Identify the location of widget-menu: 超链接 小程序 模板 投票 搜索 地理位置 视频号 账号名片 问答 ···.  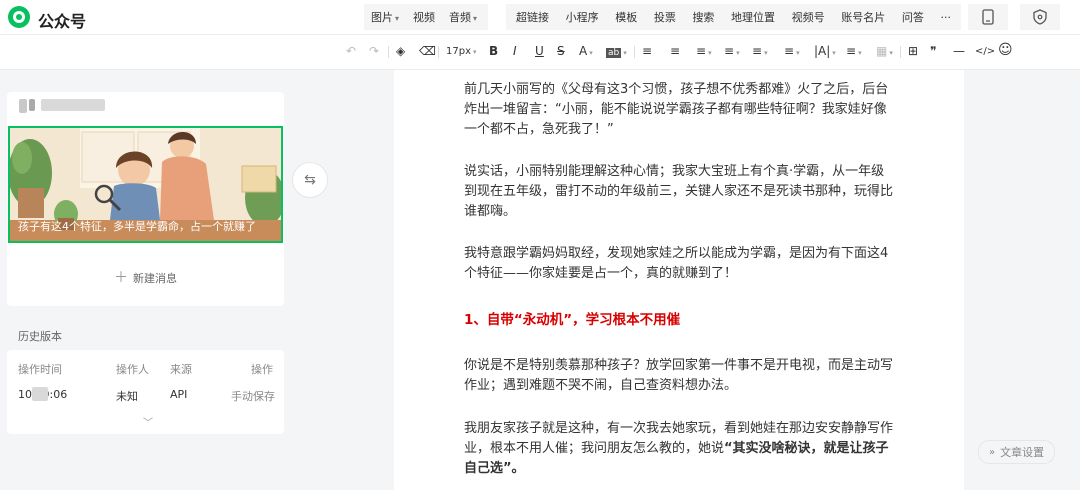
(733, 17).